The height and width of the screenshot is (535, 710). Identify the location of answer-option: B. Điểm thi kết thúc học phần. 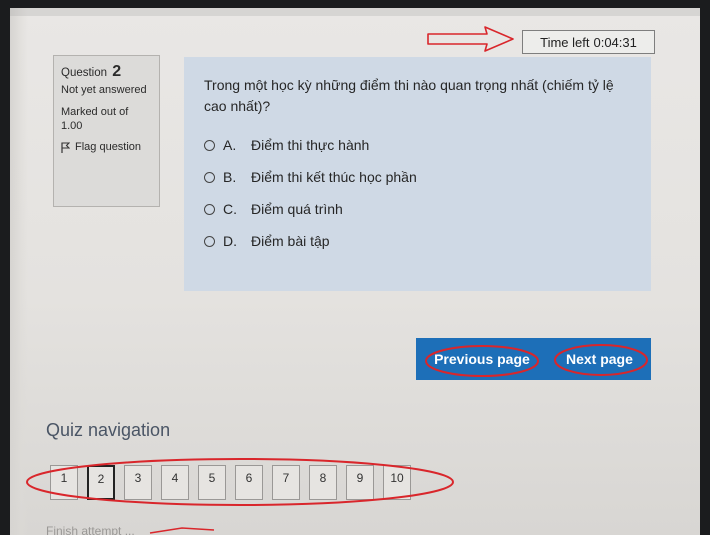
(418, 177).